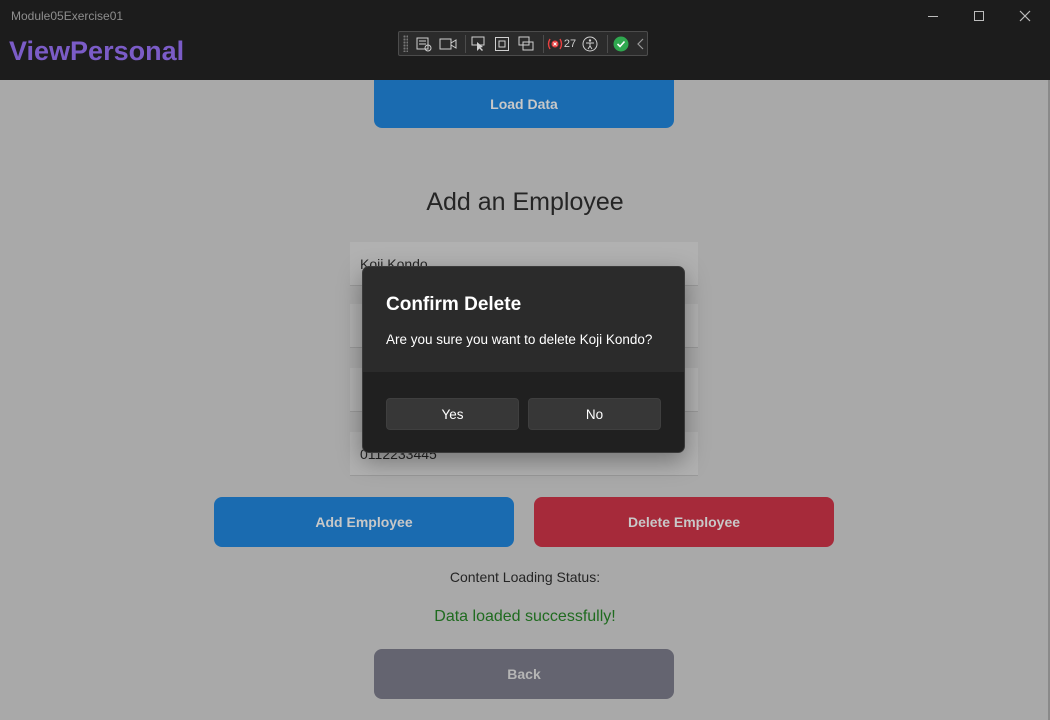  I want to click on pointer-icon, so click(478, 43).